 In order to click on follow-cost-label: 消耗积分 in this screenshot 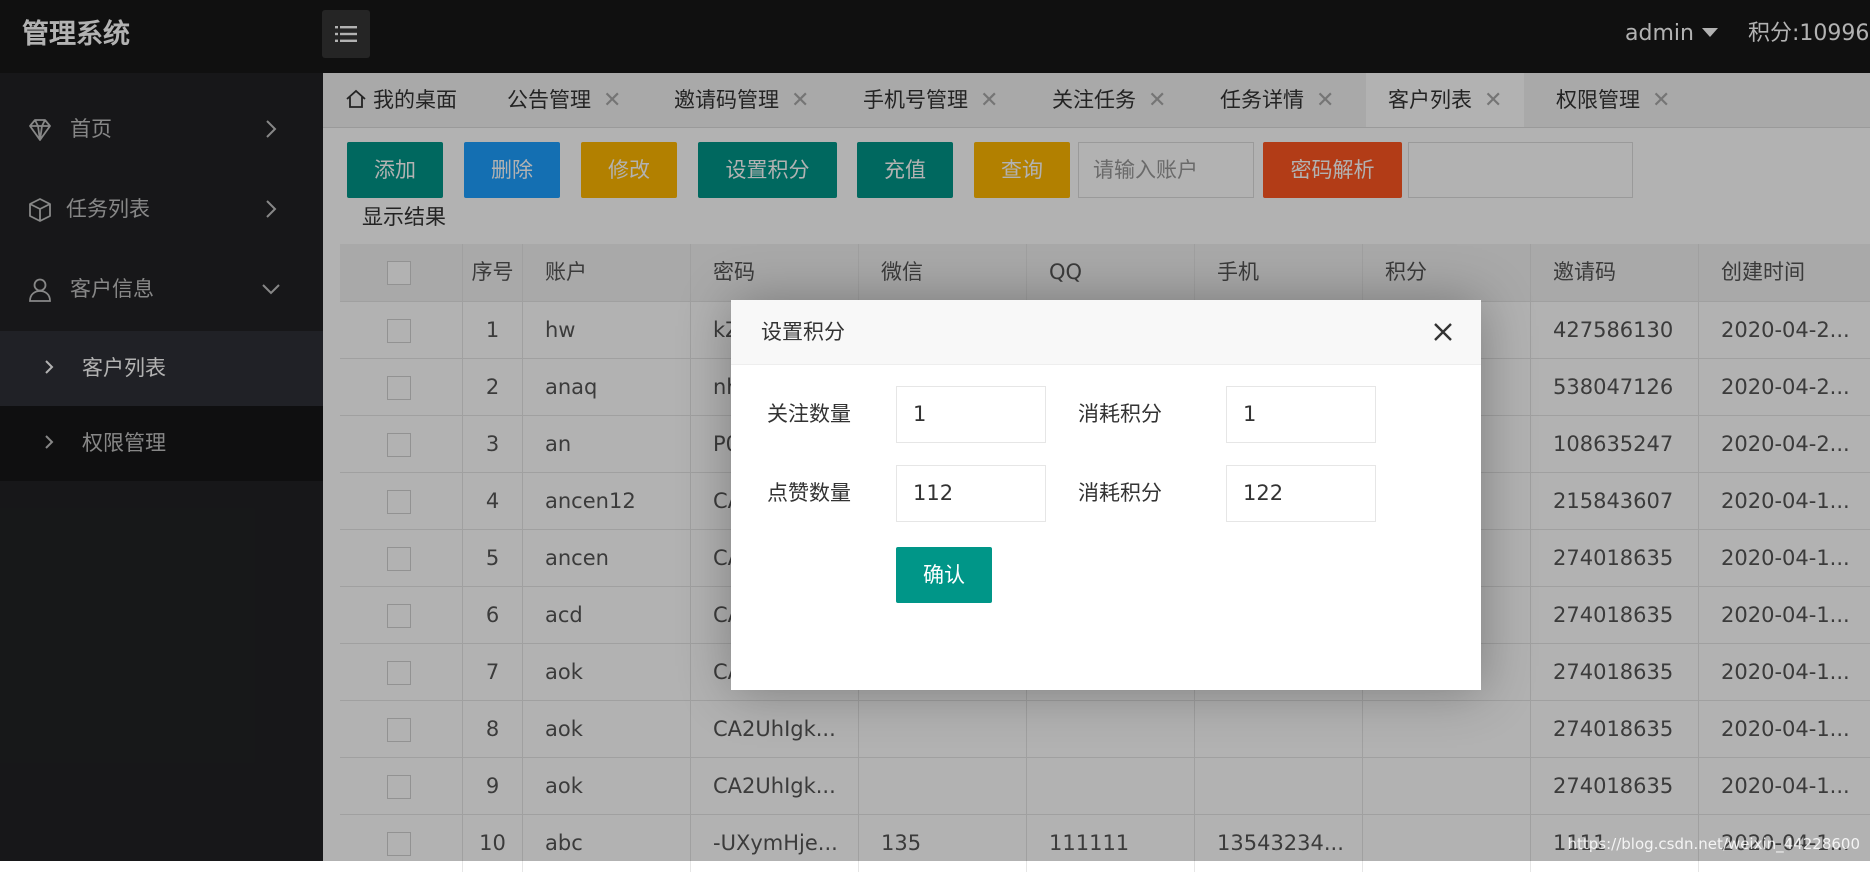, I will do `click(1120, 414)`.